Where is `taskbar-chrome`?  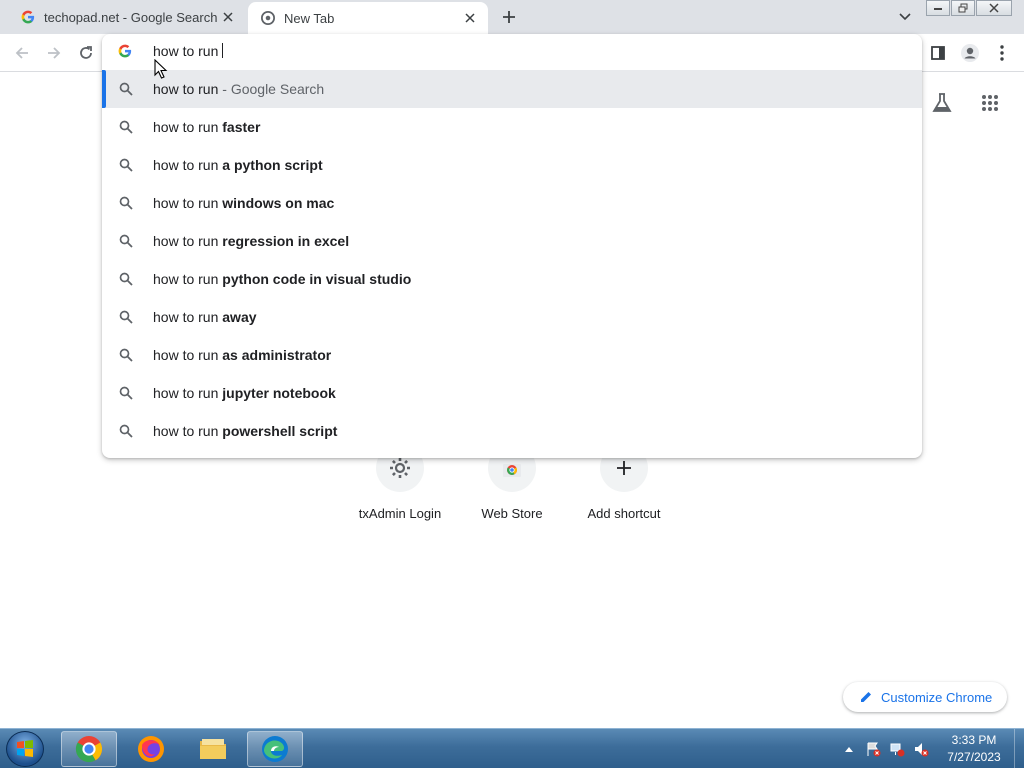 taskbar-chrome is located at coordinates (89, 749).